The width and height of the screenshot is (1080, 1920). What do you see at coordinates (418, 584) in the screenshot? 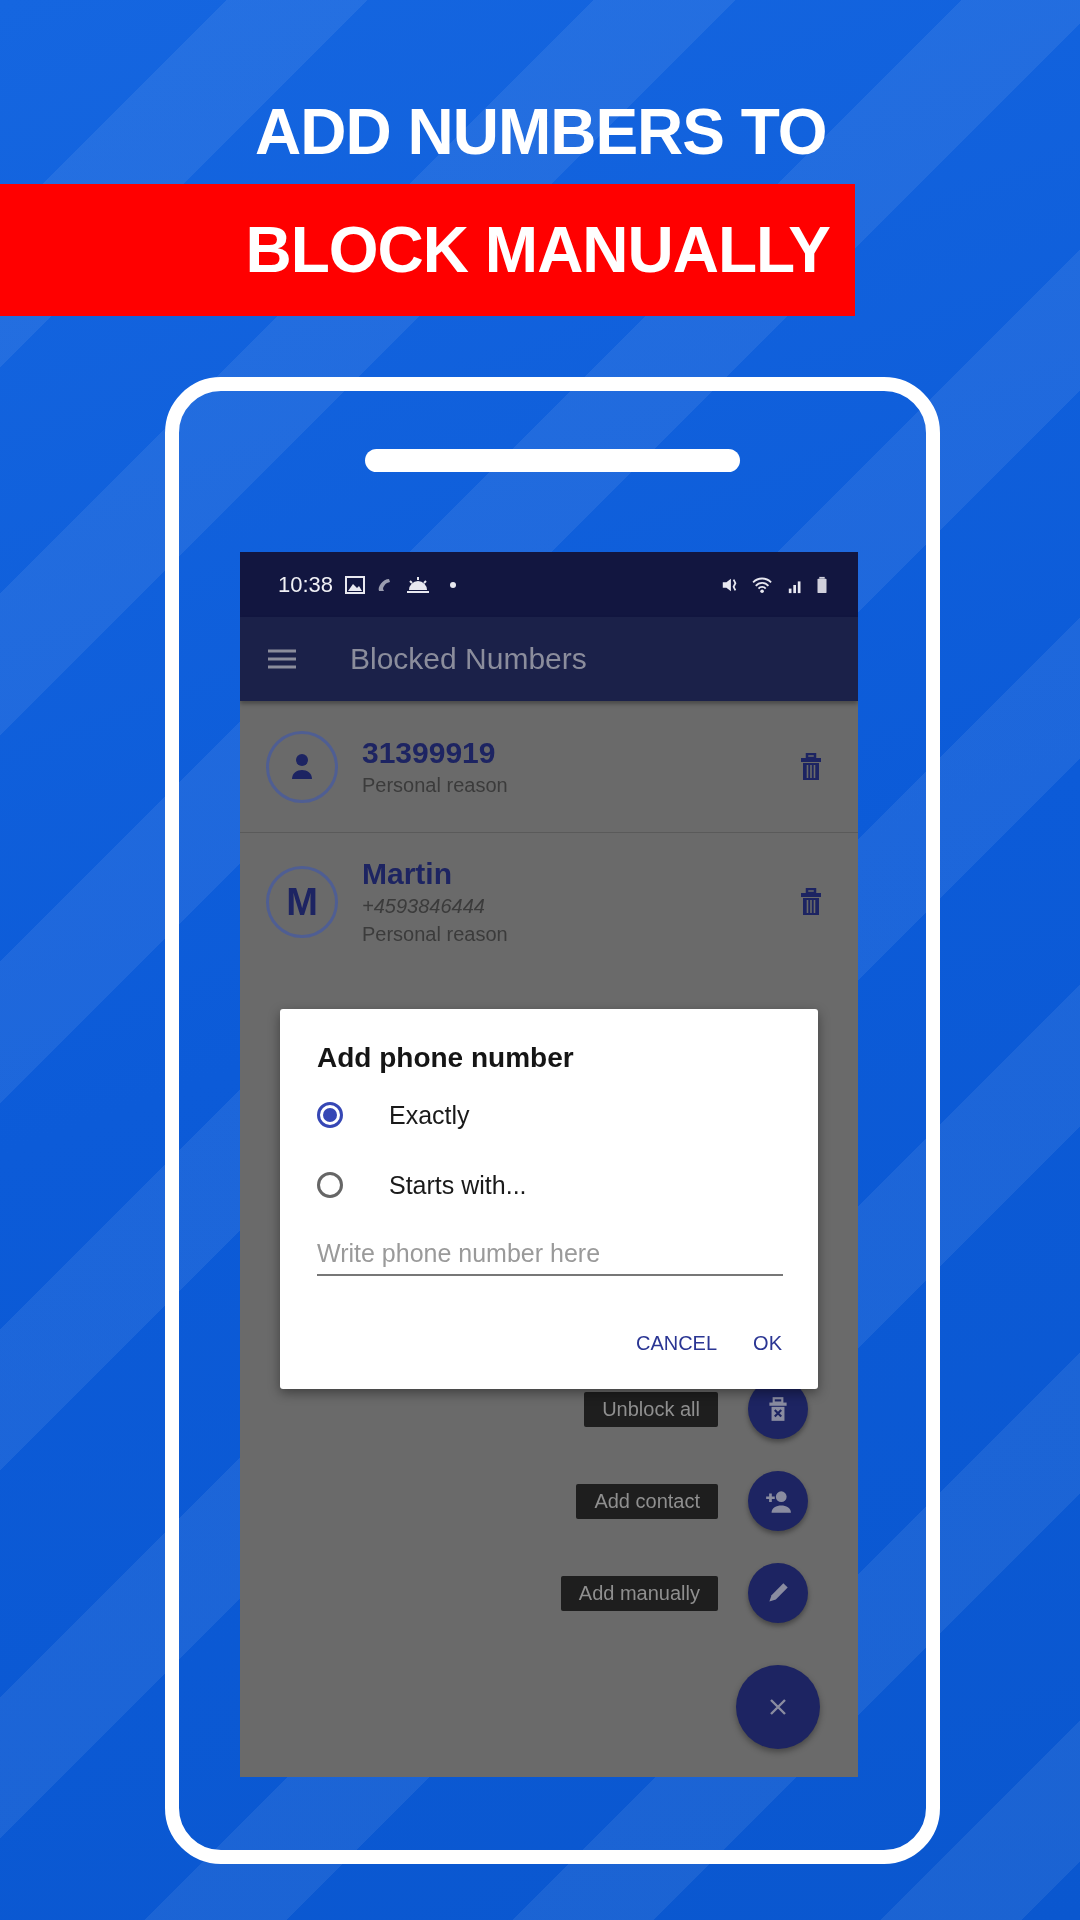
I see `weather-icon` at bounding box center [418, 584].